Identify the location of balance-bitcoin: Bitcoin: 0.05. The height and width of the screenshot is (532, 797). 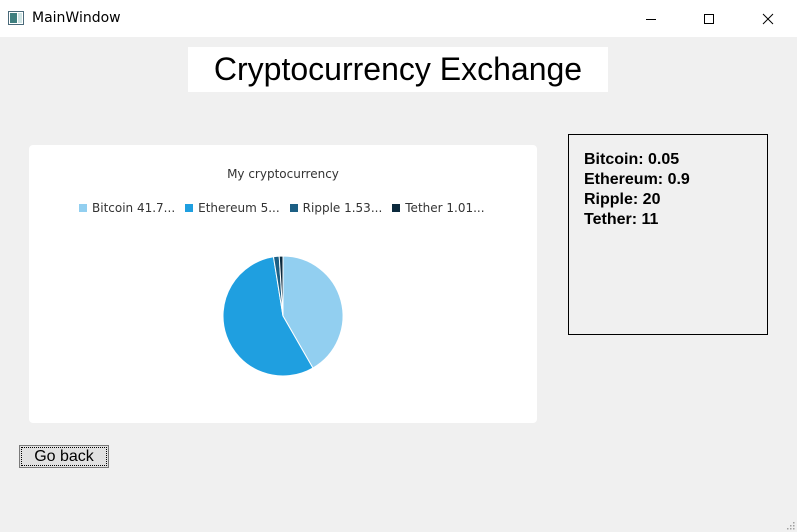
(632, 159).